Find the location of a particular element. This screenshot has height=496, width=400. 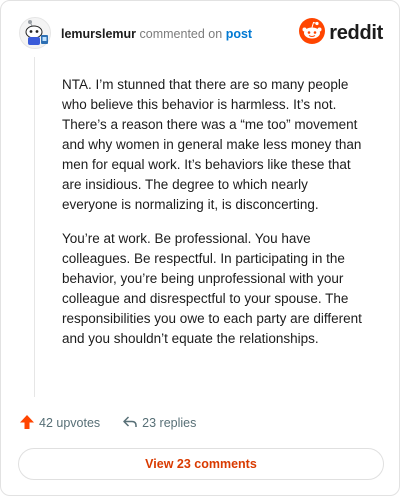

view-comments-button: View 23 comments is located at coordinates (201, 464).